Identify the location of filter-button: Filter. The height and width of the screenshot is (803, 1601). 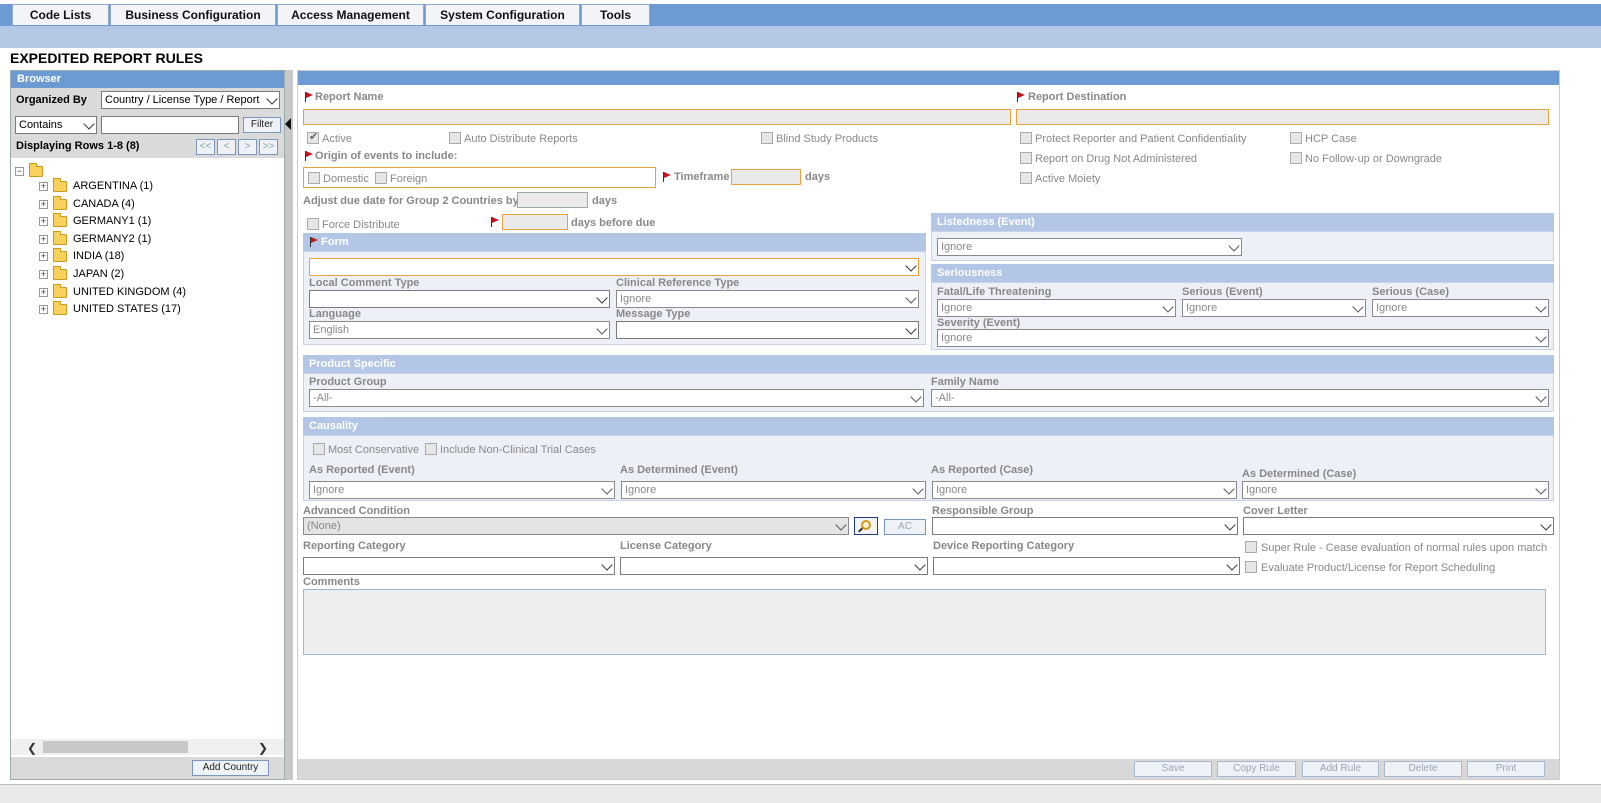
(262, 125).